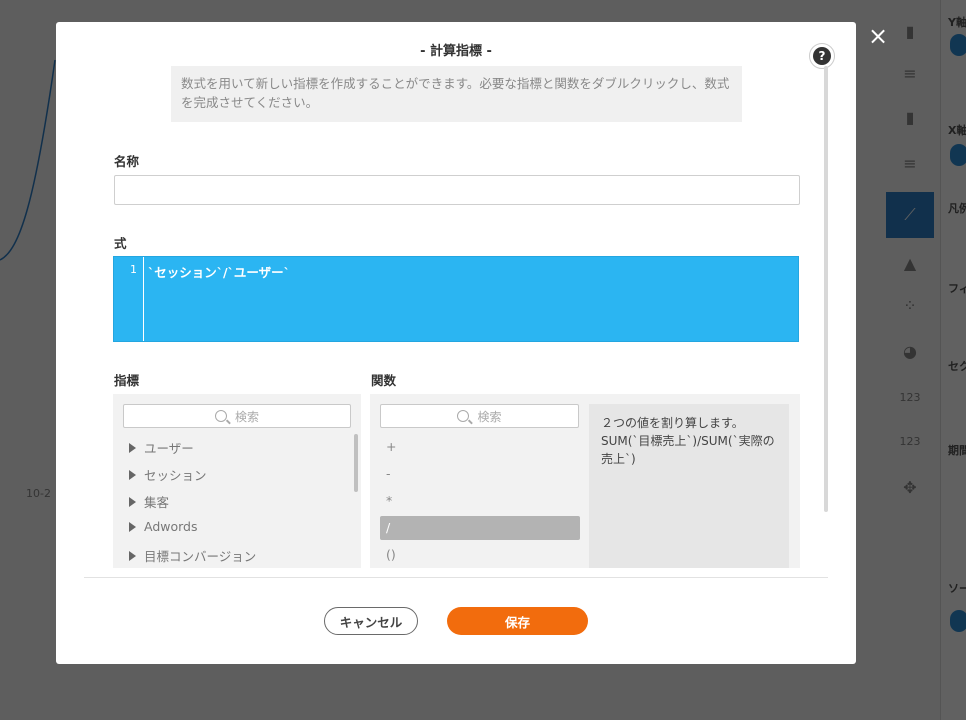 The image size is (966, 720). What do you see at coordinates (456, 299) in the screenshot?
I see `formula-editor: 1 `セッション`/`ユーザー`` at bounding box center [456, 299].